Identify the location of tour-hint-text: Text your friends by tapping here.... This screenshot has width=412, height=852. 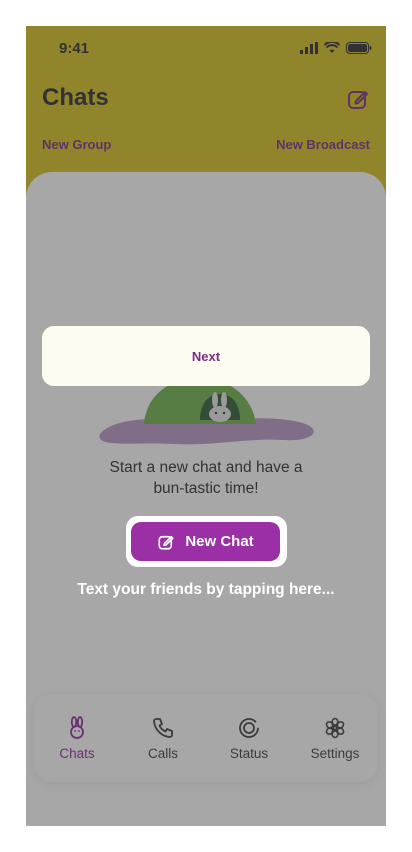
(206, 589).